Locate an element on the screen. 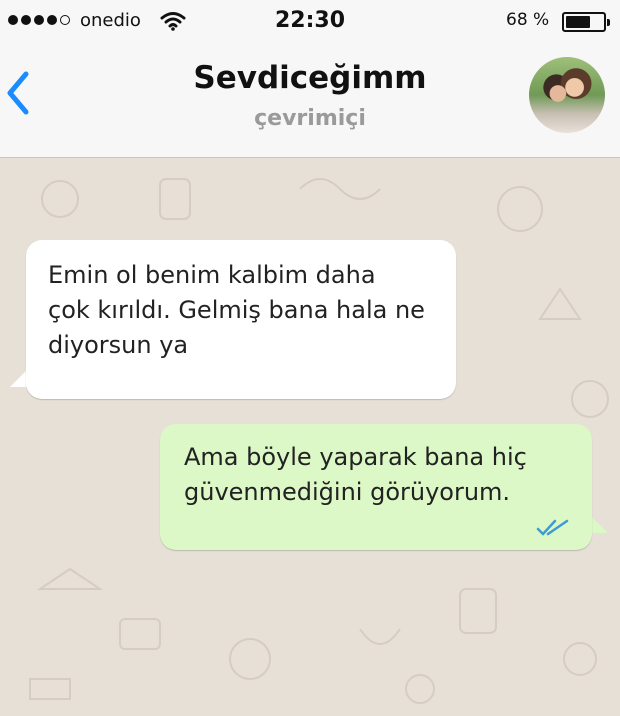  battery-percentage: 68 % is located at coordinates (528, 20).